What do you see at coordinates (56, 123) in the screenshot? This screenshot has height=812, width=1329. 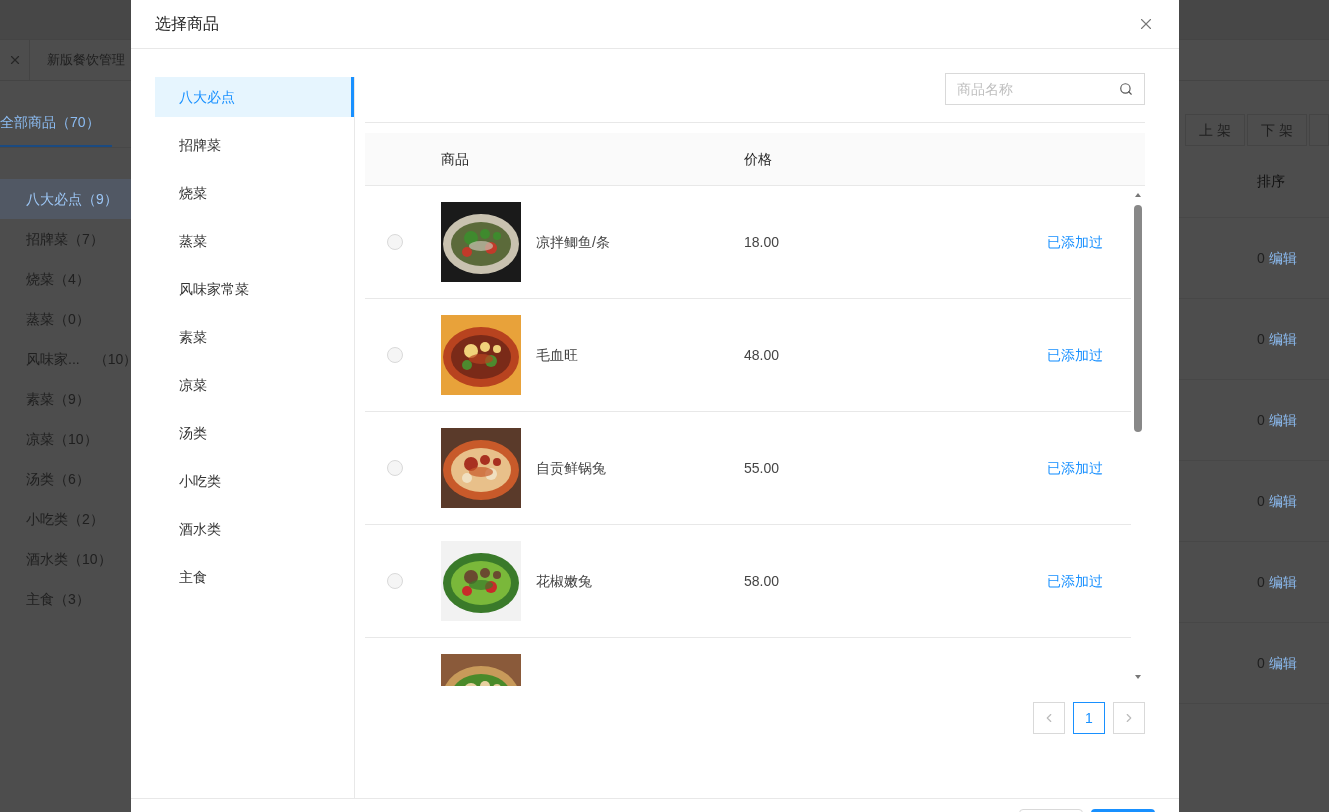 I see `category-tab: 全部商品（70）` at bounding box center [56, 123].